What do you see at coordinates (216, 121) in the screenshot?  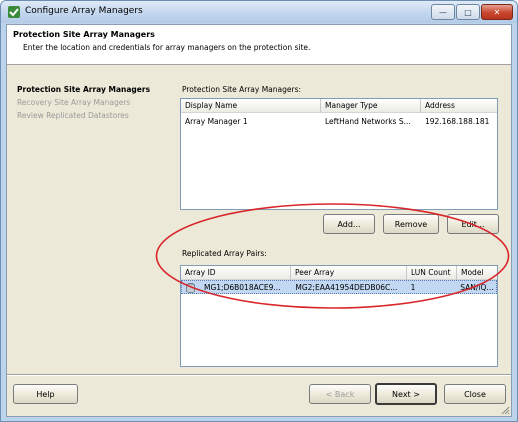 I see `manager-display-name: Array Manager 1` at bounding box center [216, 121].